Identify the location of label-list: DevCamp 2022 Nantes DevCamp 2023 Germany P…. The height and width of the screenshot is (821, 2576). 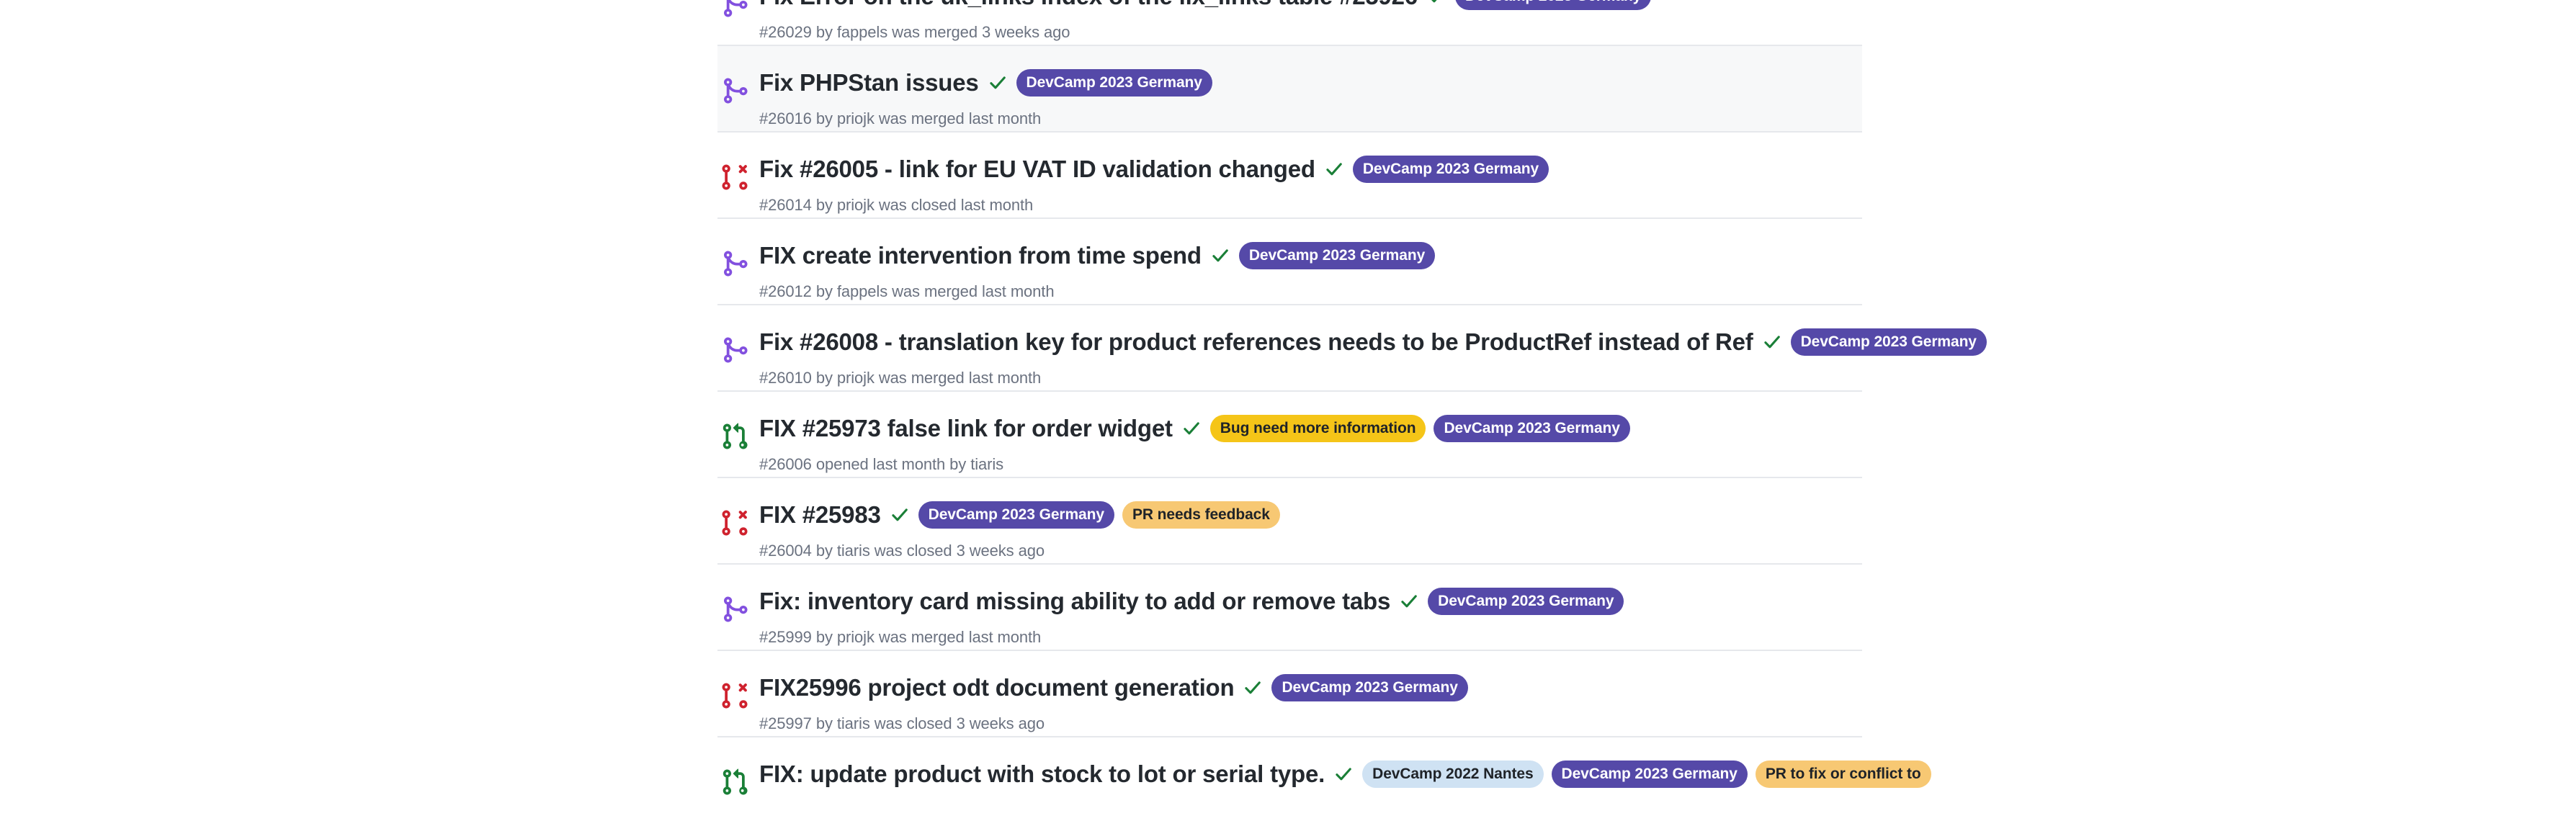
(1646, 774).